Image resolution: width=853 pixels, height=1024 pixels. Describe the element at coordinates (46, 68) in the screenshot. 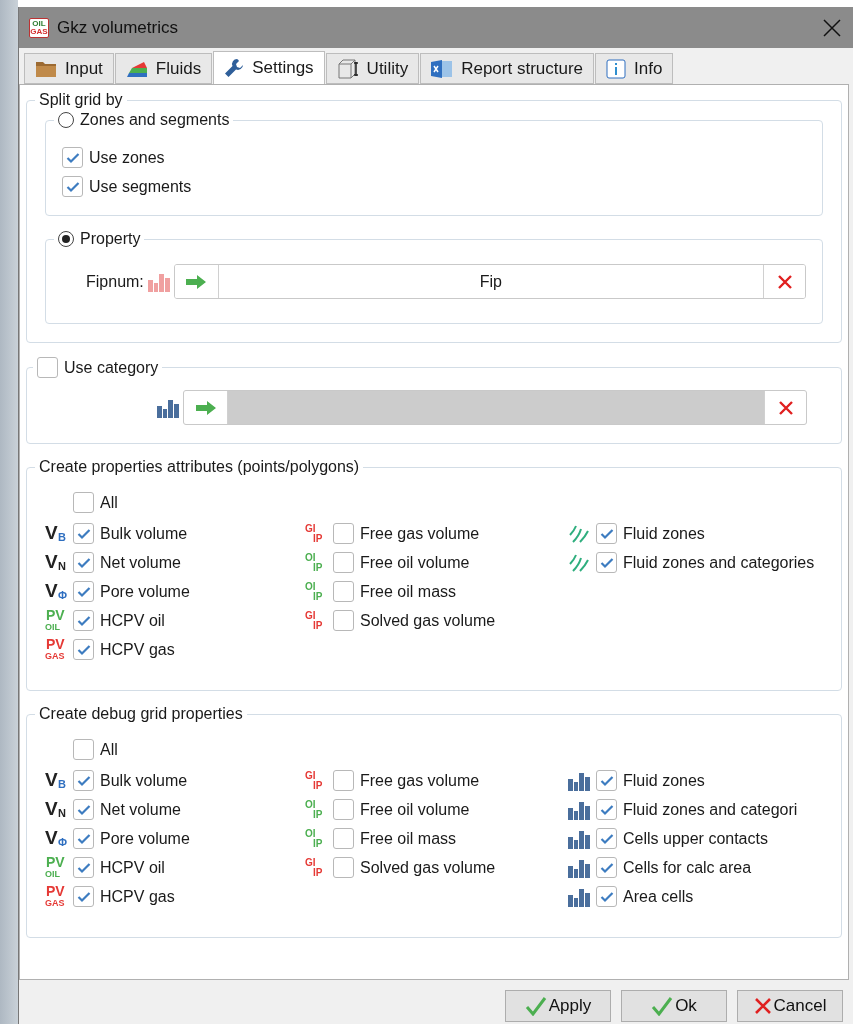

I see `folder-icon` at that location.